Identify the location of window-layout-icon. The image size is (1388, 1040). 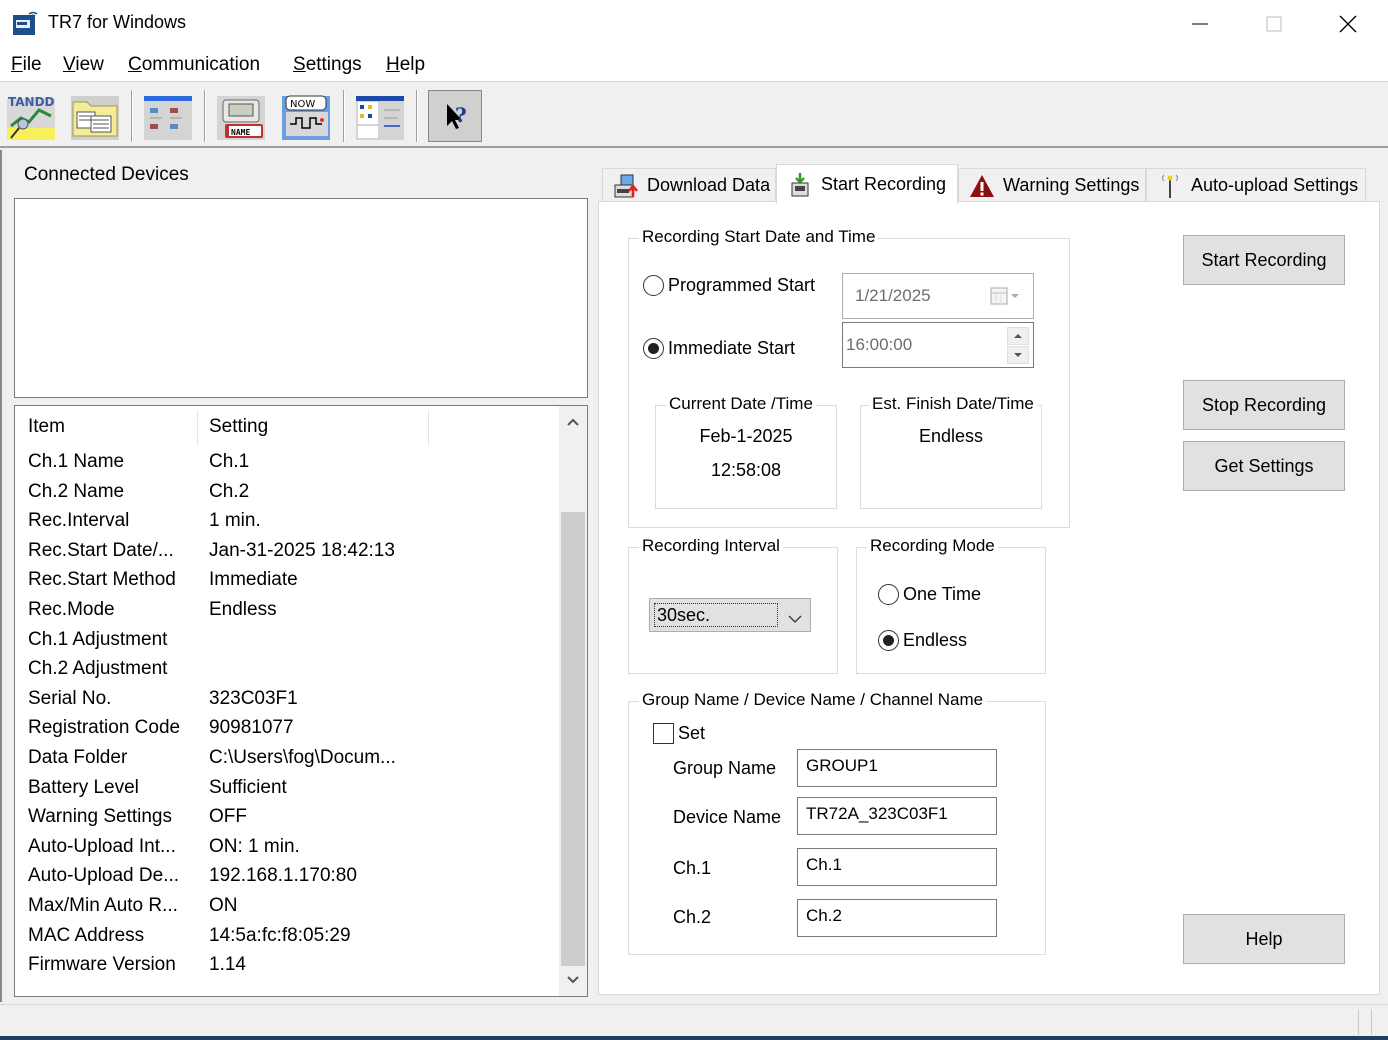
(168, 118).